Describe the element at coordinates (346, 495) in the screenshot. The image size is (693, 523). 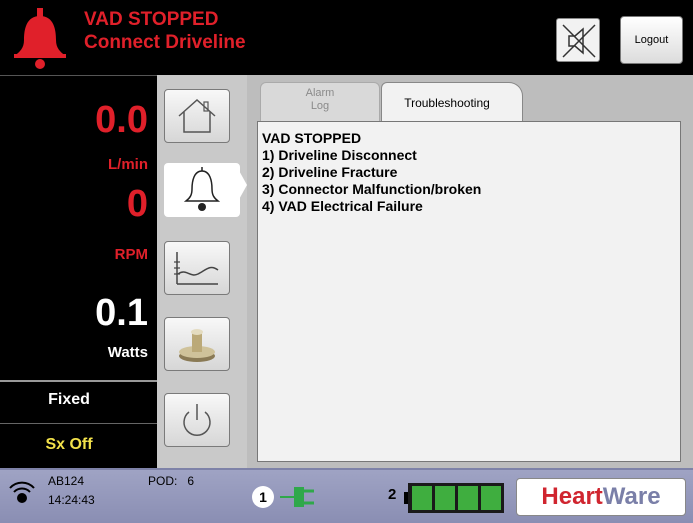
I see `status-bar: AB124 14:24:43 POD: 6 1 2 Heart Ware` at that location.